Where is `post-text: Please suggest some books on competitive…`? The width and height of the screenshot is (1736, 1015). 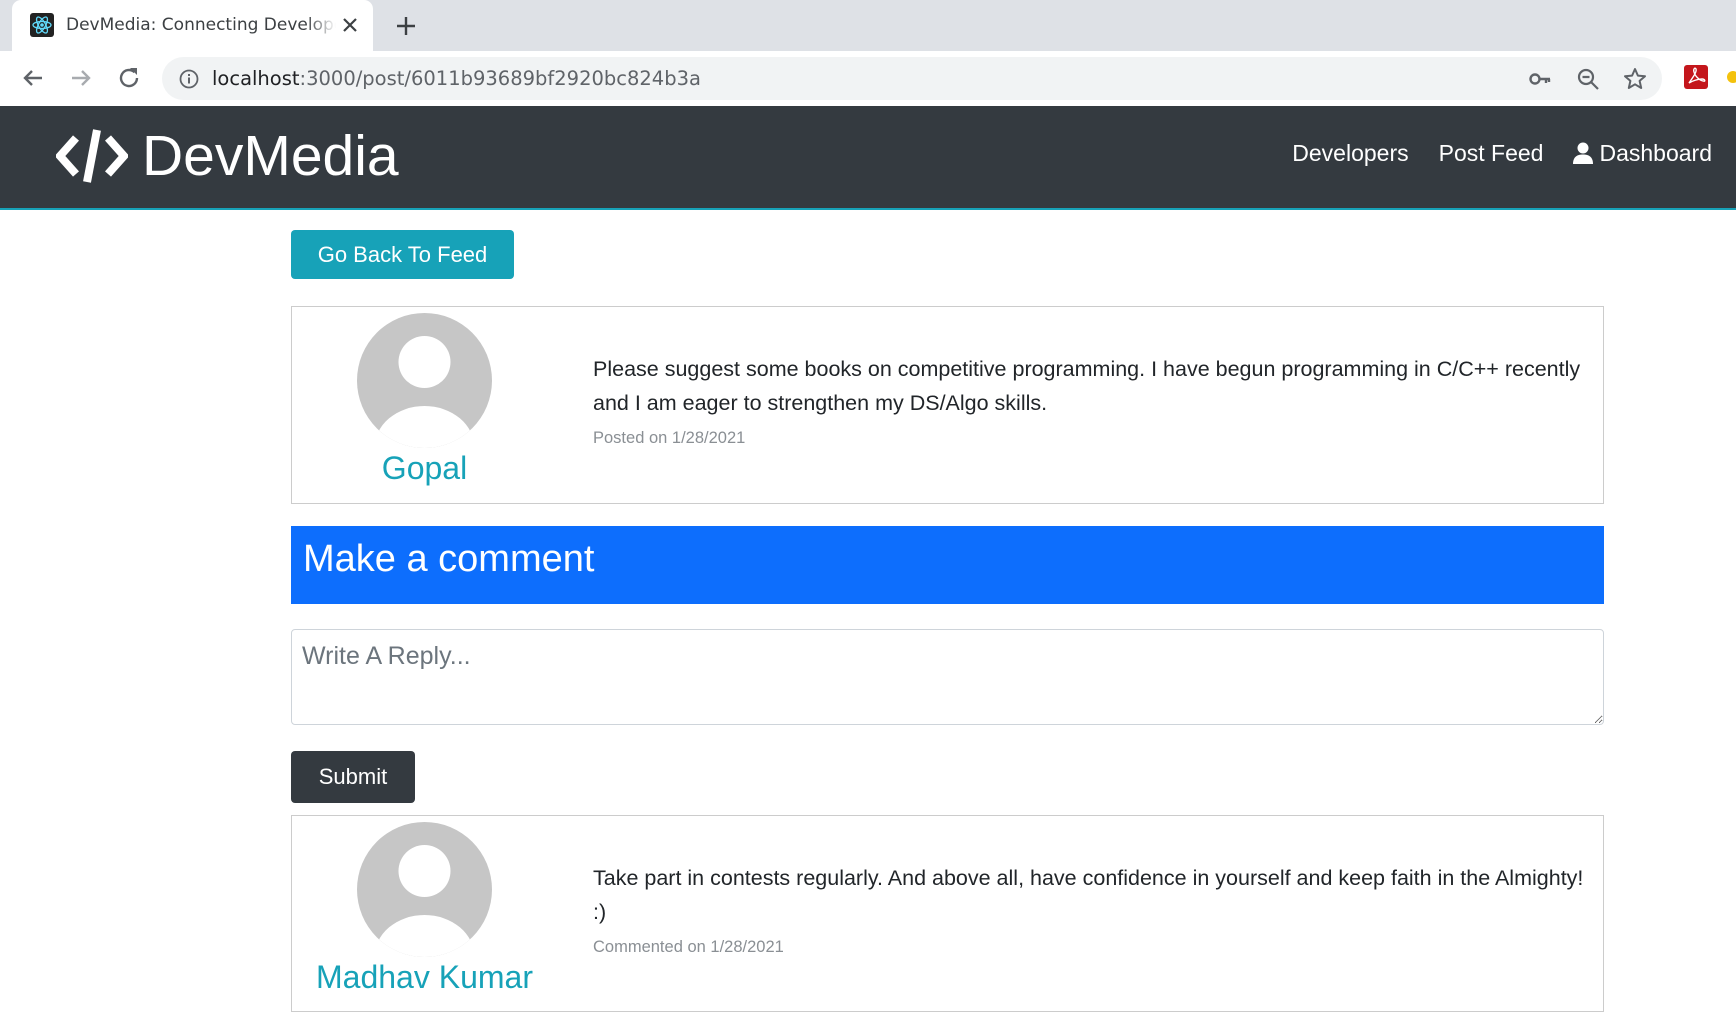
post-text: Please suggest some books on competitive… is located at coordinates (1087, 386).